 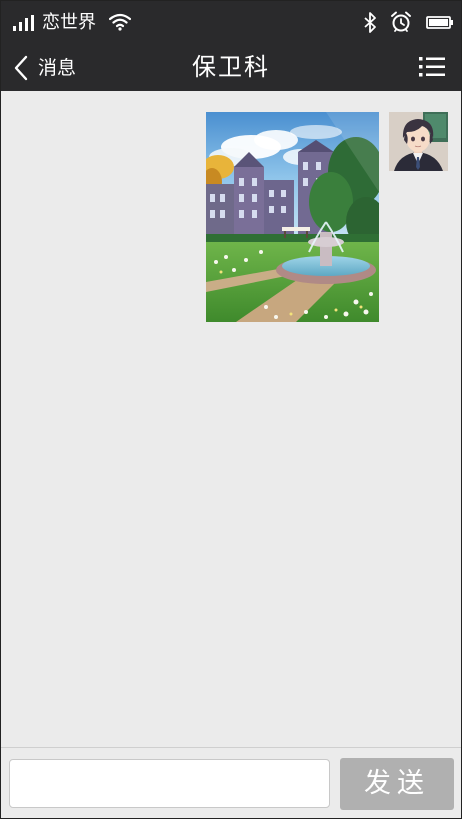 What do you see at coordinates (69, 22) in the screenshot?
I see `carrier-name: 恋世界` at bounding box center [69, 22].